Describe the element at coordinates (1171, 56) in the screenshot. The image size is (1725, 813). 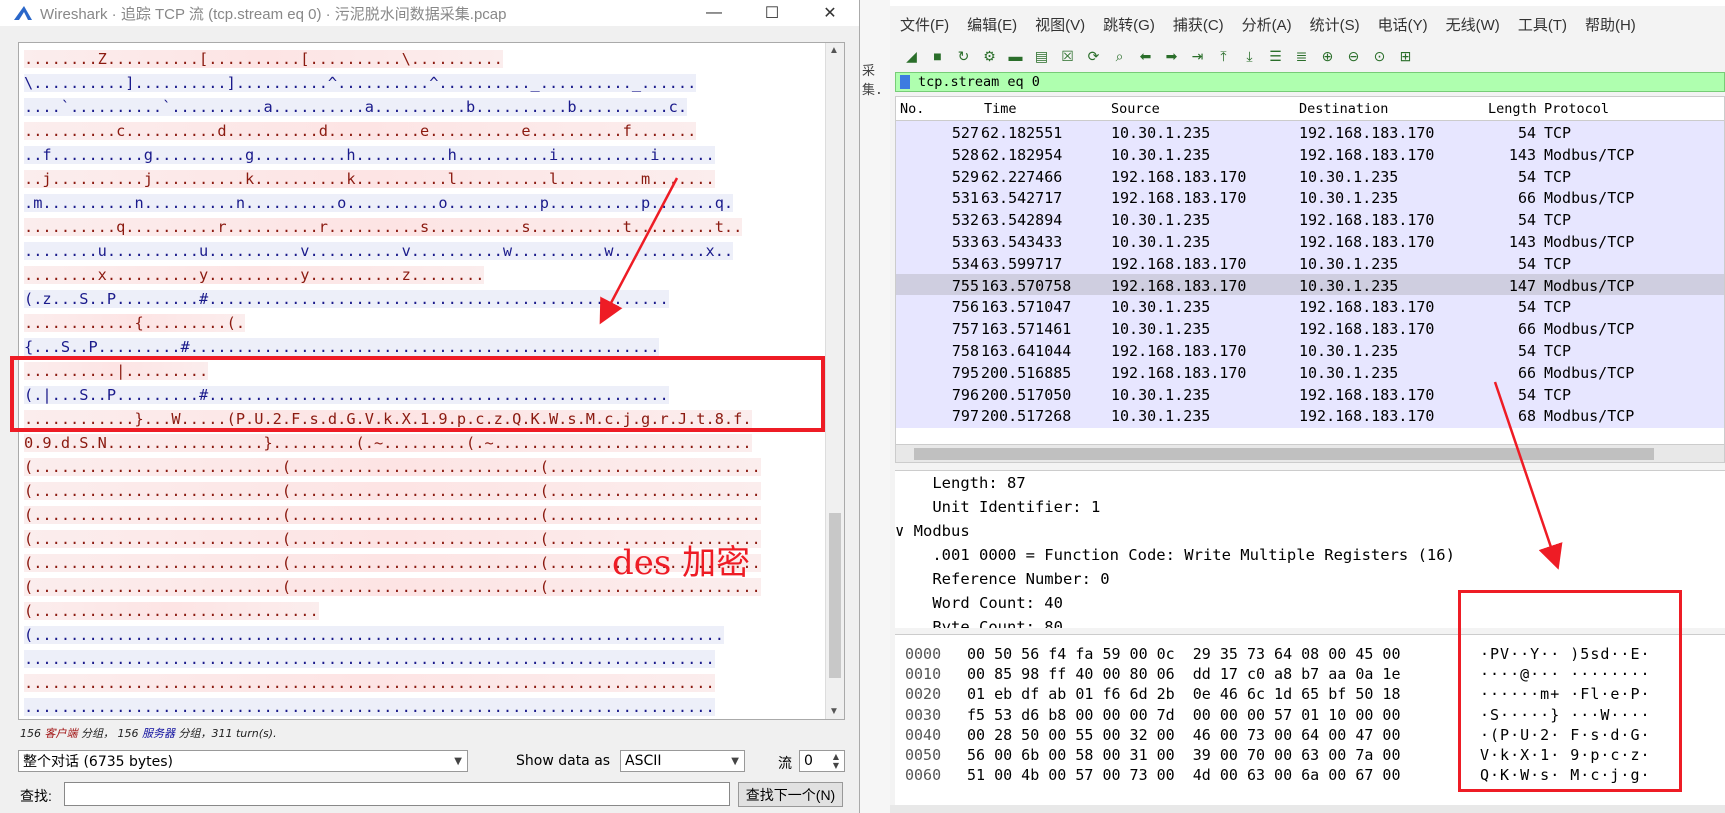
I see `go-forward-icon: ➡` at that location.